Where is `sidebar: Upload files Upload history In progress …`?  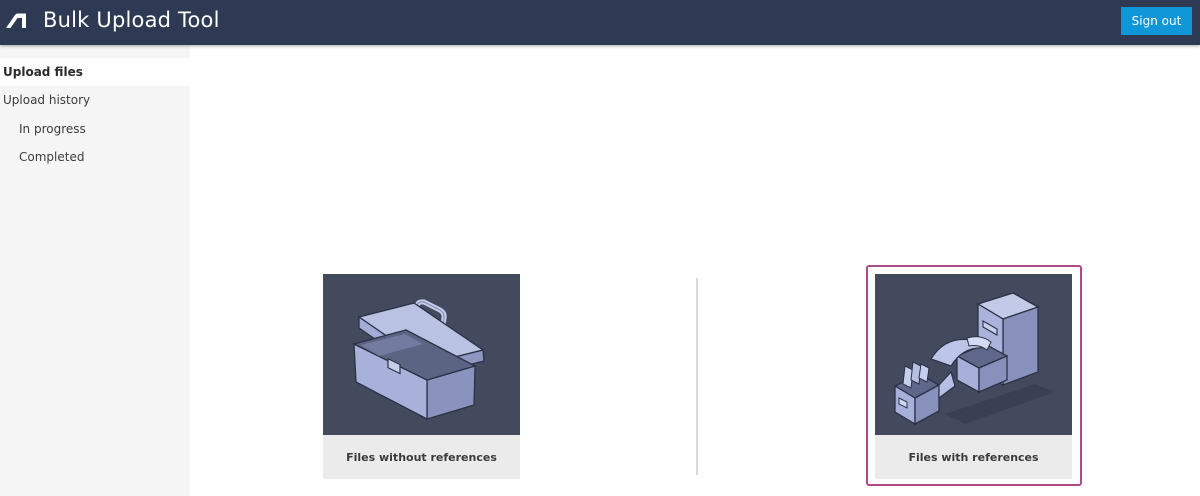
sidebar: Upload files Upload history In progress … is located at coordinates (95, 270).